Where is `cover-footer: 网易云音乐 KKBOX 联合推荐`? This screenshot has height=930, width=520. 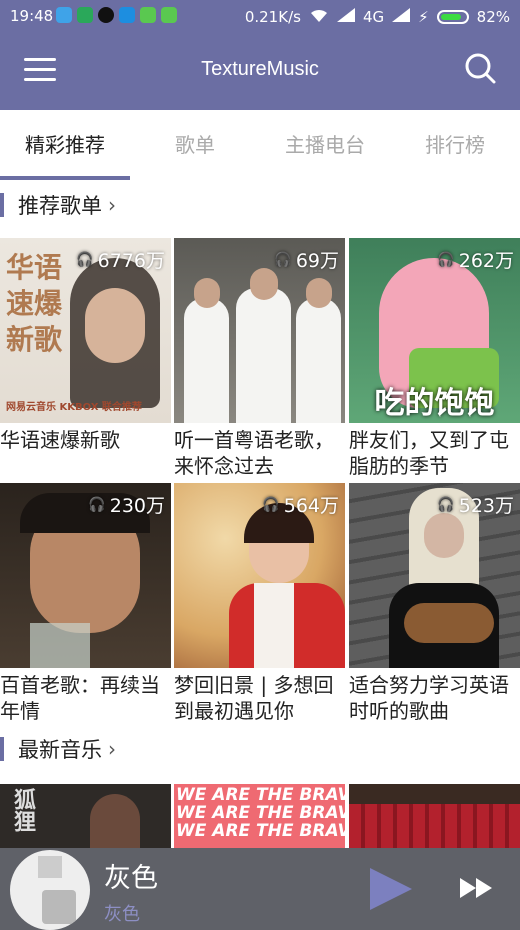
cover-footer: 网易云音乐 KKBOX 联合推荐 is located at coordinates (74, 407).